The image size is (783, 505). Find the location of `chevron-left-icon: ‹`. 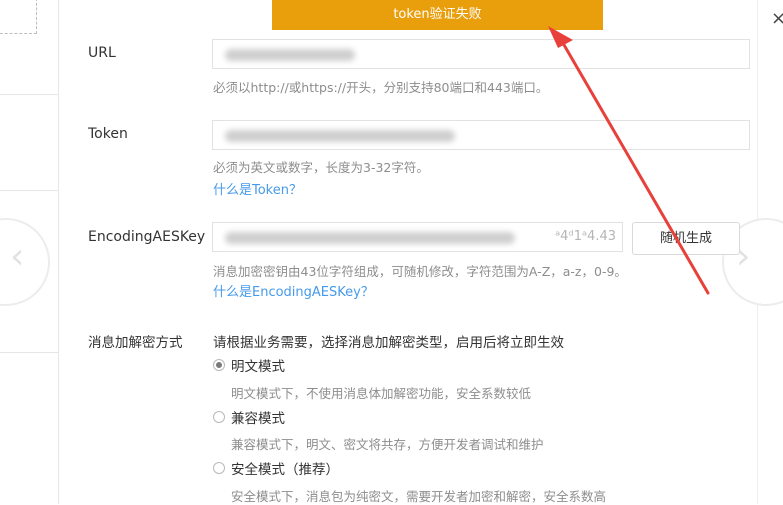

chevron-left-icon: ‹ is located at coordinates (17, 256).